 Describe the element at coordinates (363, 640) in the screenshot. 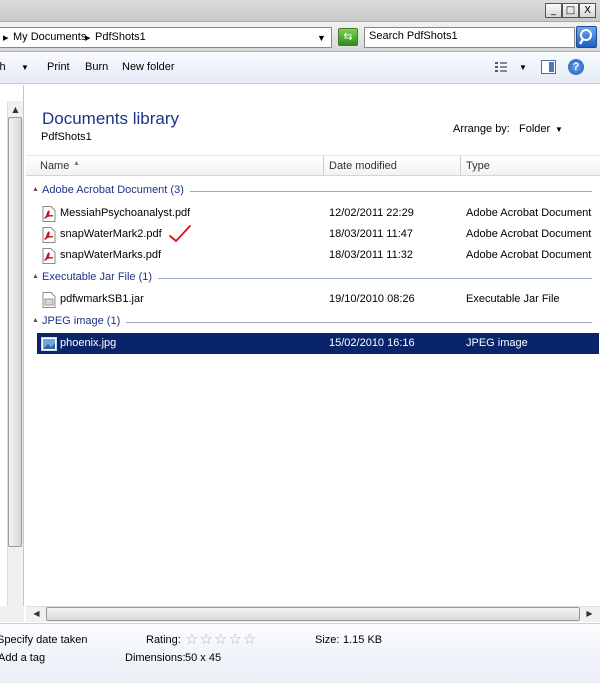

I see `size-value: 1.15 KB` at that location.